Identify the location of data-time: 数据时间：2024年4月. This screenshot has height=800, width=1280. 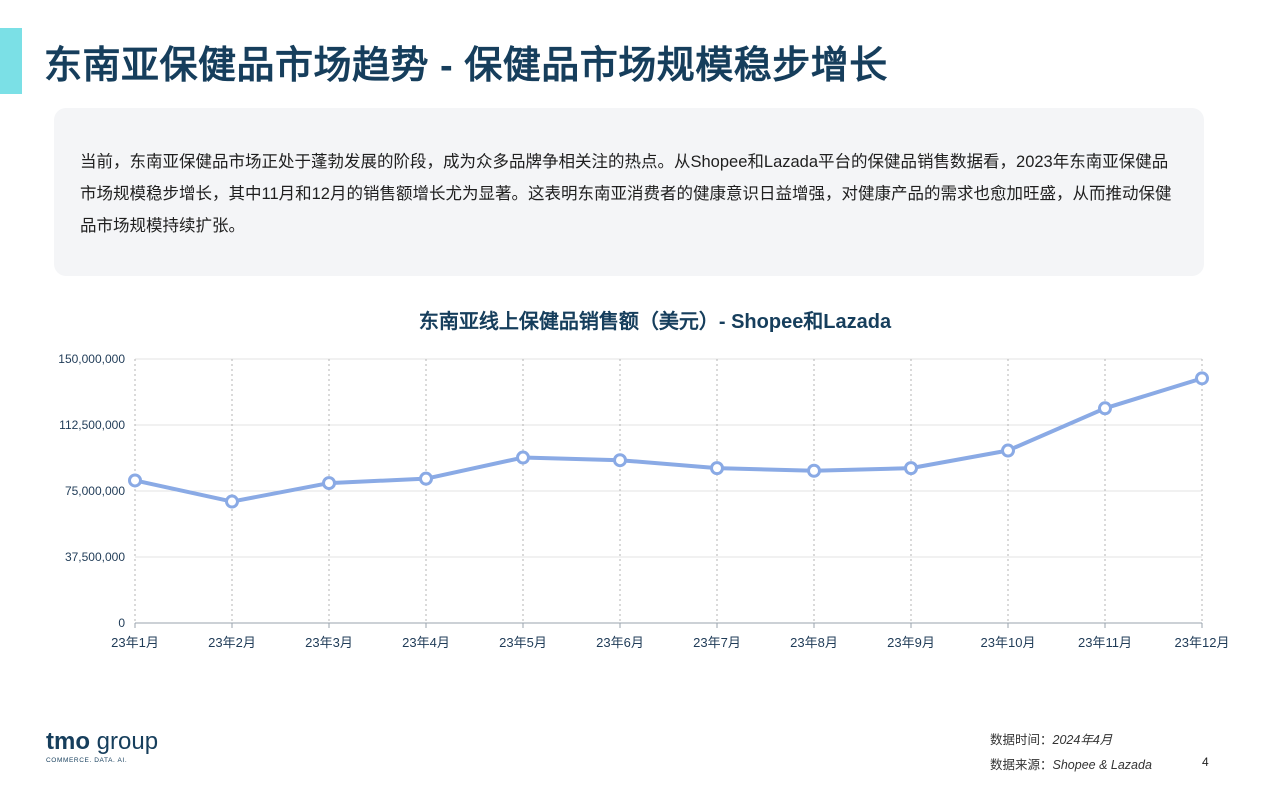
(1051, 738).